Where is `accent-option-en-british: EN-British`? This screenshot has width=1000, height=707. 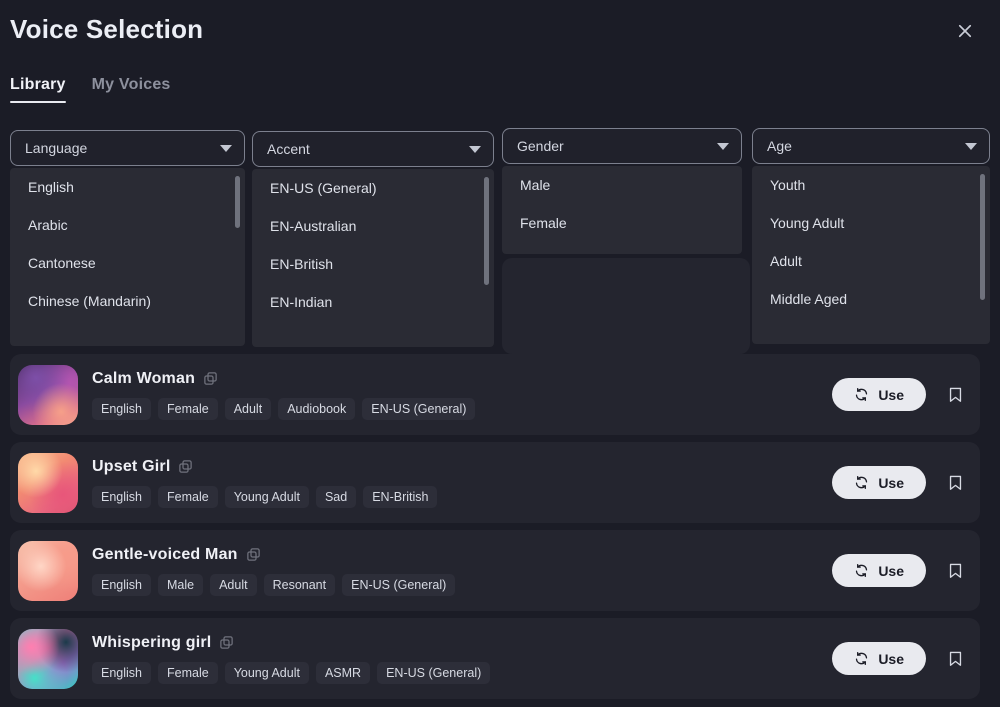 accent-option-en-british: EN-British is located at coordinates (373, 264).